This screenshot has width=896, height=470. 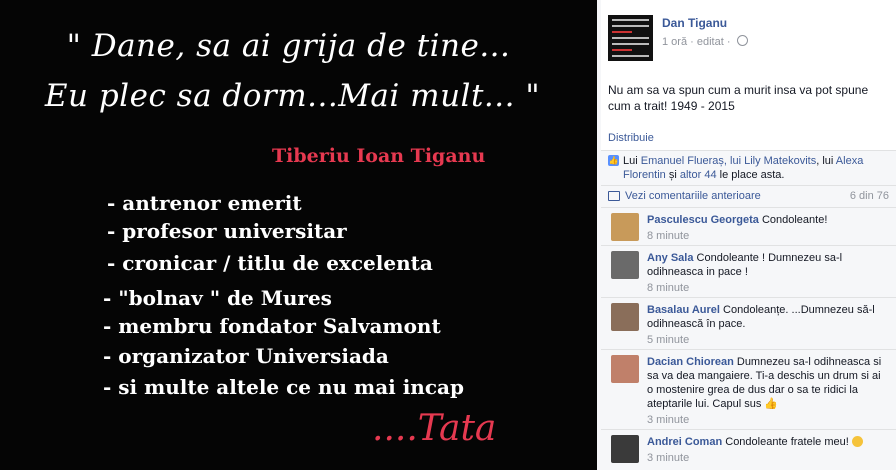 I want to click on share-link: Distribuie, so click(x=631, y=138).